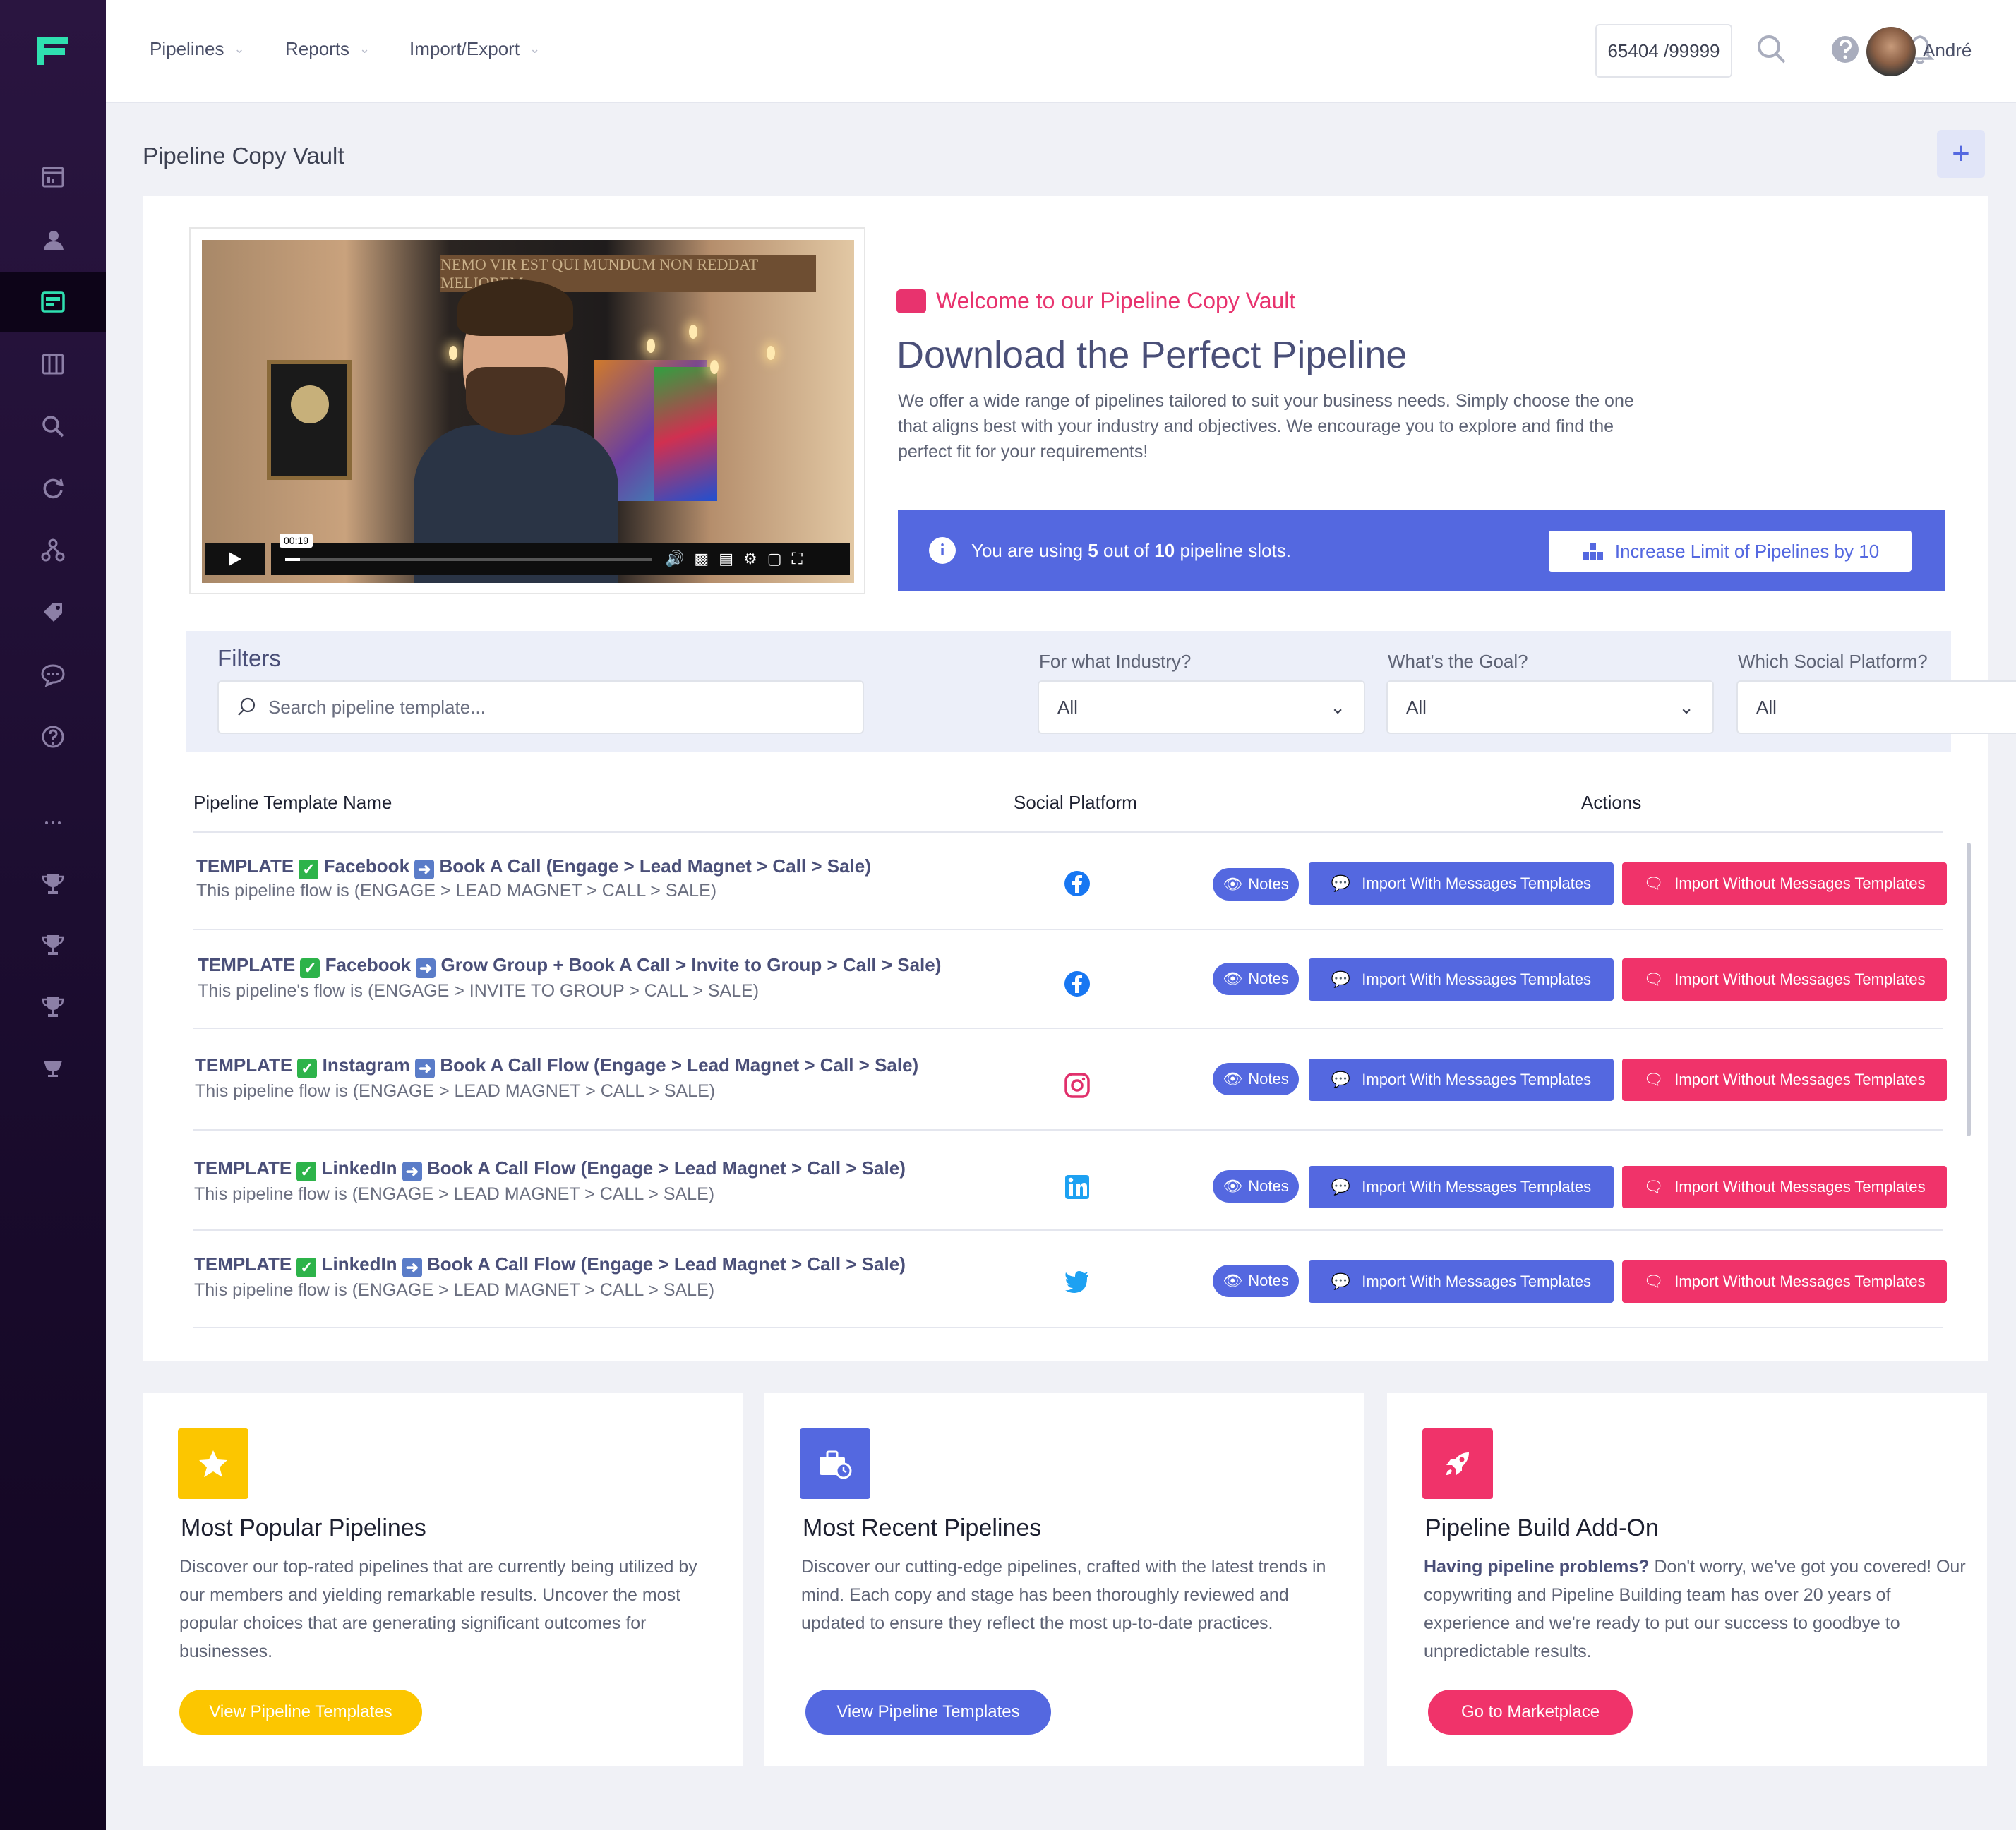 The width and height of the screenshot is (2016, 1830). What do you see at coordinates (1077, 1085) in the screenshot?
I see `instagram-icon` at bounding box center [1077, 1085].